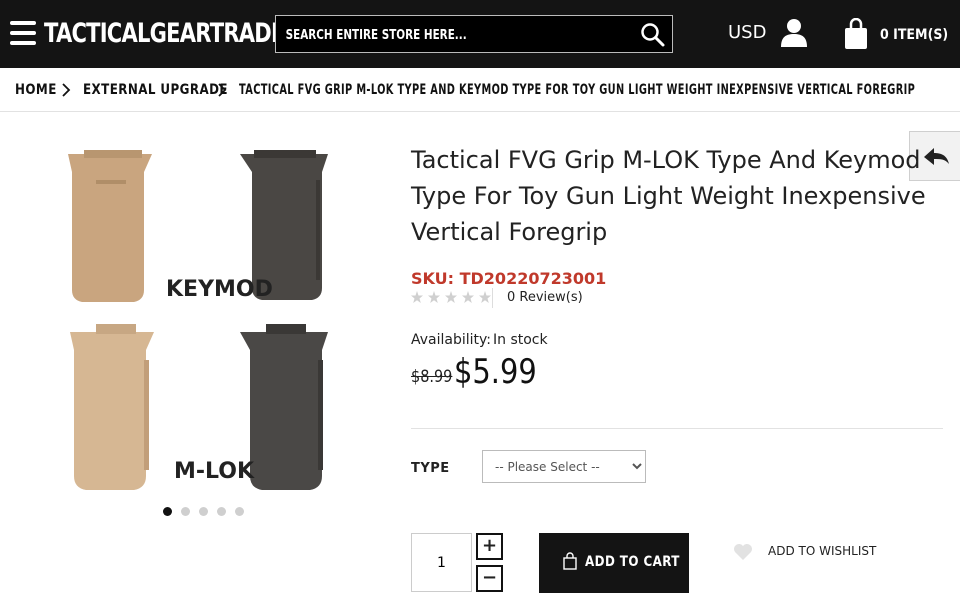 The image size is (960, 600). I want to click on user-icon, so click(794, 33).